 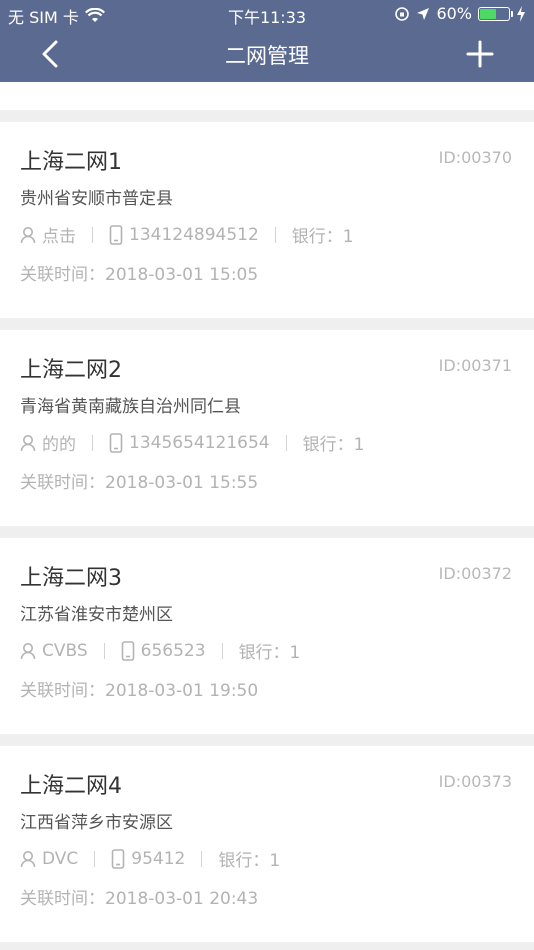 What do you see at coordinates (475, 365) in the screenshot?
I see `network-id: ID:00371` at bounding box center [475, 365].